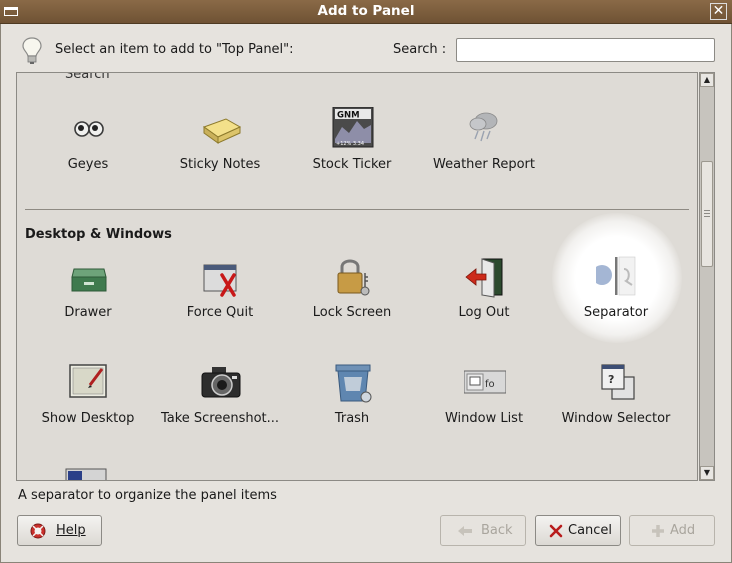 This screenshot has width=732, height=563. Describe the element at coordinates (220, 312) in the screenshot. I see `item-label: Force Quit` at that location.